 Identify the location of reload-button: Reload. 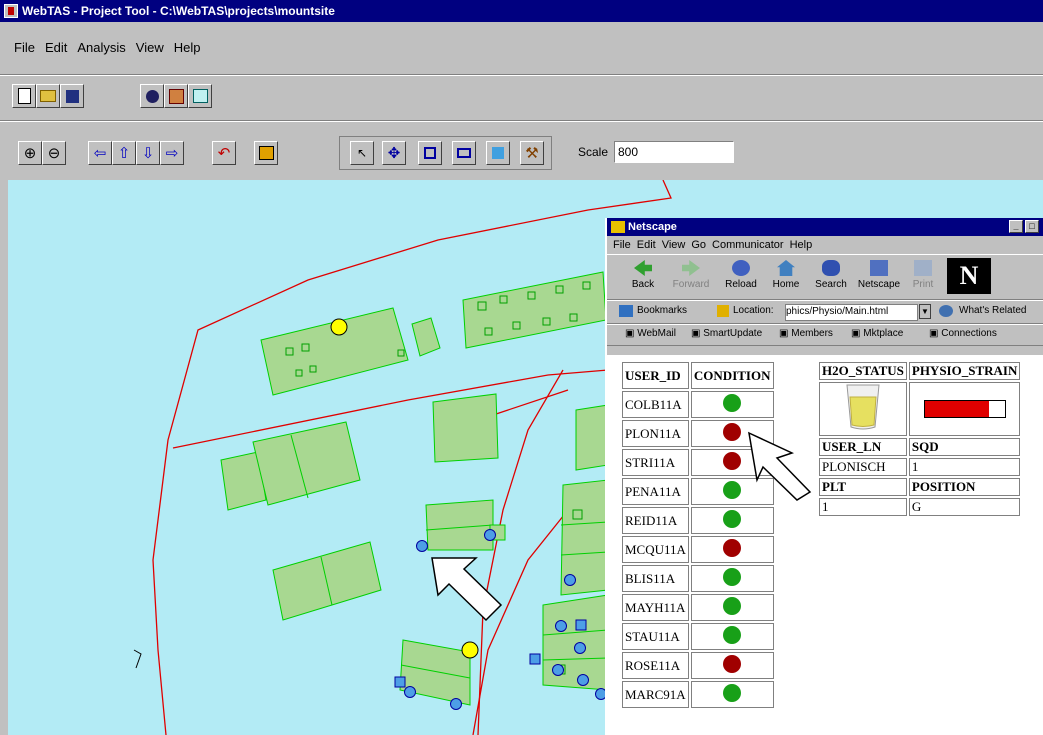
(741, 277).